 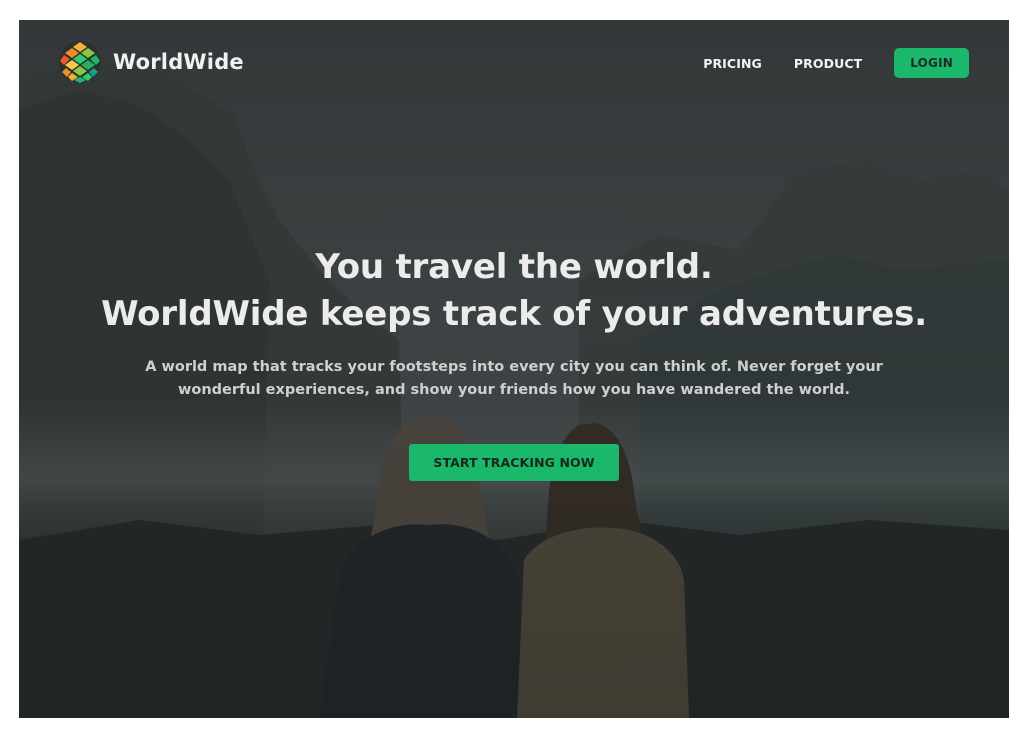 I want to click on brand-name: WorldWide, so click(x=178, y=62).